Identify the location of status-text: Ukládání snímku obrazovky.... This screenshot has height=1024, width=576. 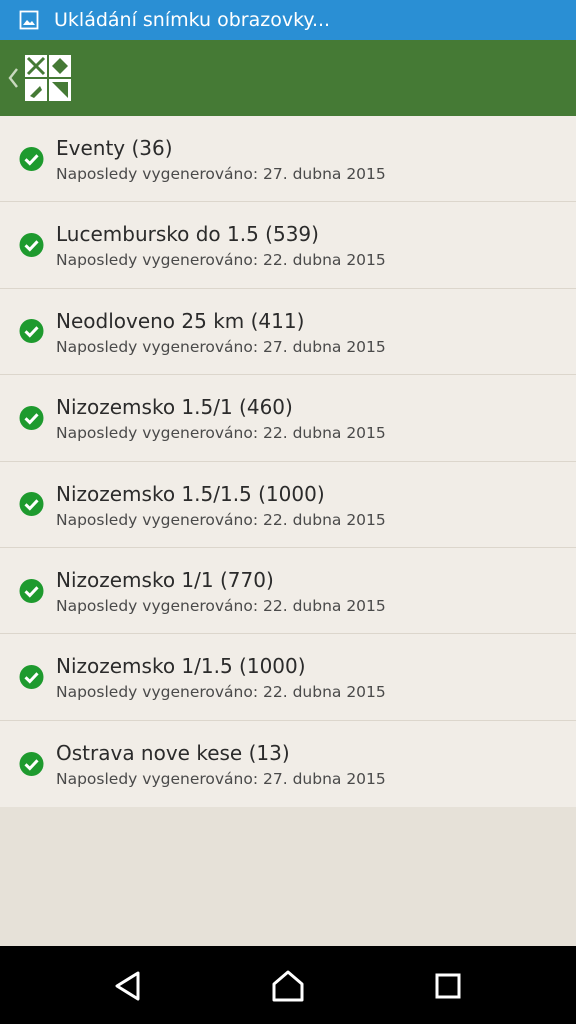
(192, 20).